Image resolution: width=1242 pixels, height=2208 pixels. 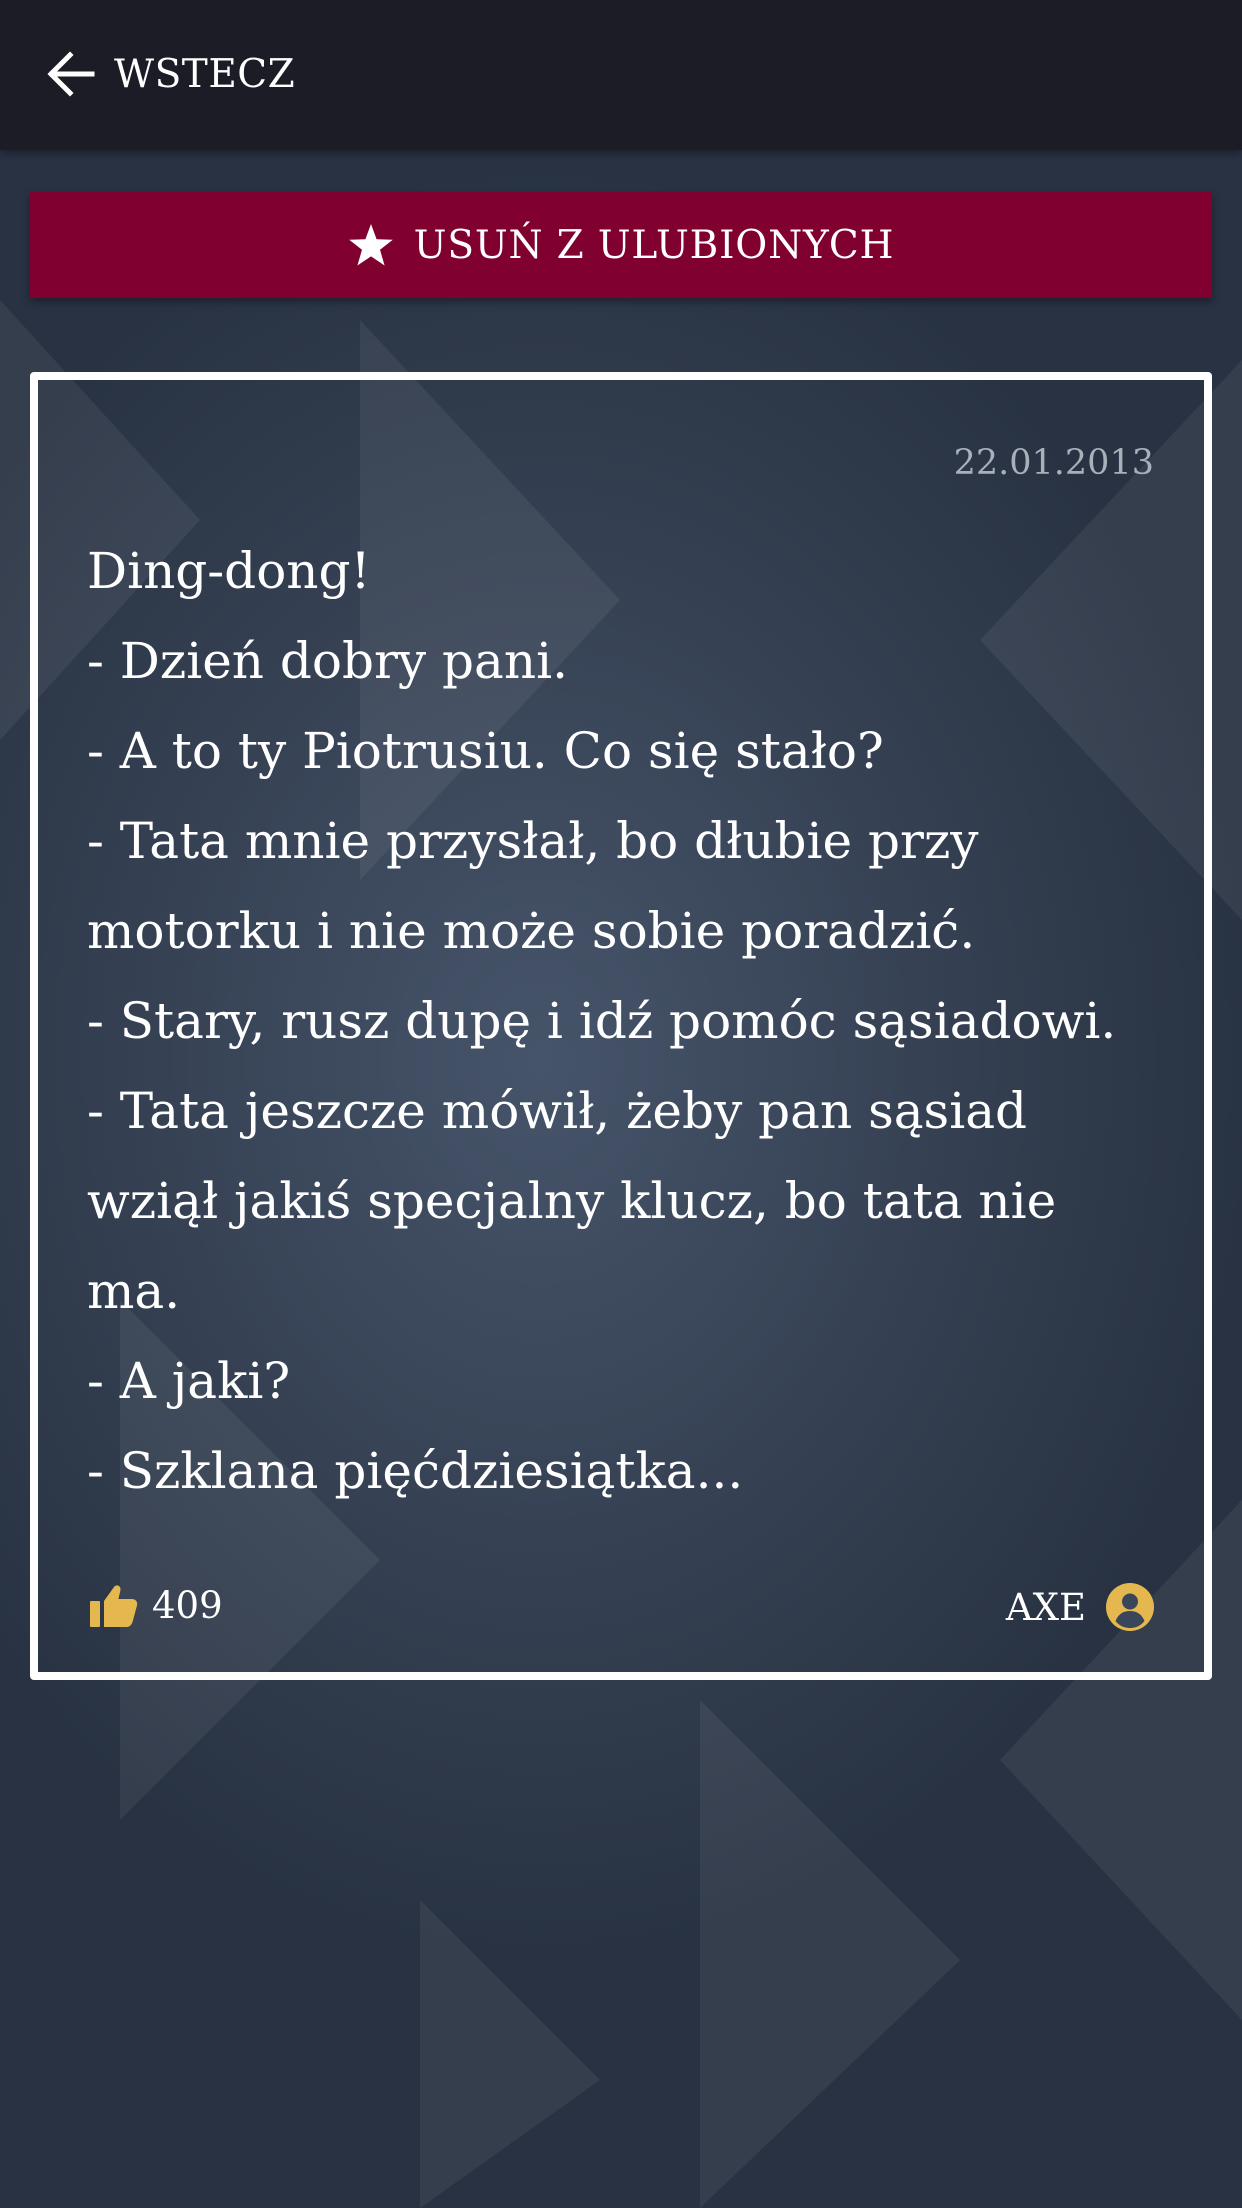 I want to click on joke-line: motorku i nie może sobie poradzić., so click(x=531, y=931).